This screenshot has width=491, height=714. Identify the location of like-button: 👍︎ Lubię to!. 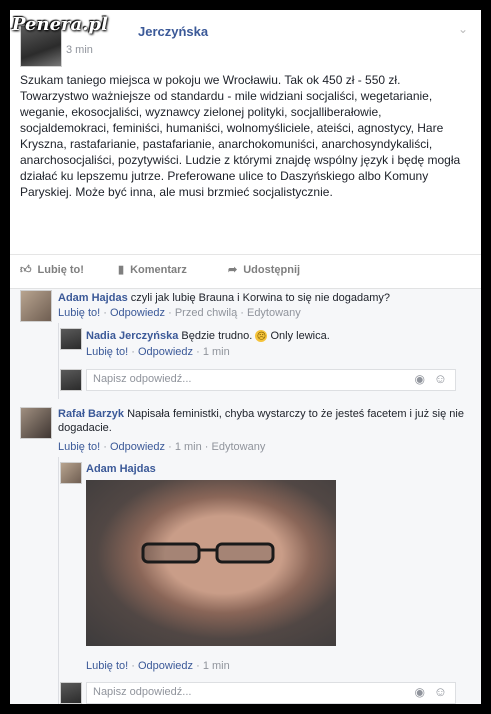
(52, 270).